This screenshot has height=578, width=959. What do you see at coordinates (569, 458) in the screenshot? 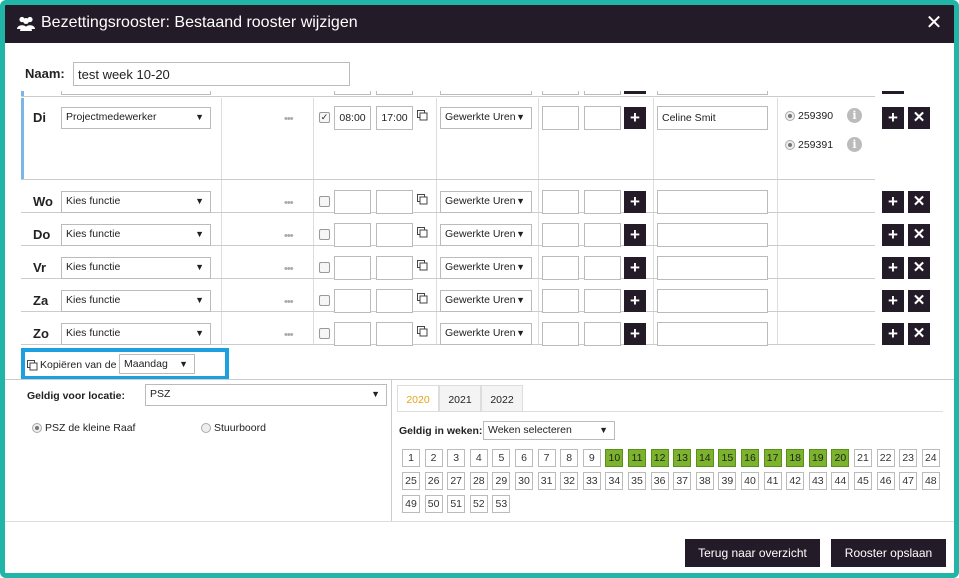
I see `week-8: 8` at bounding box center [569, 458].